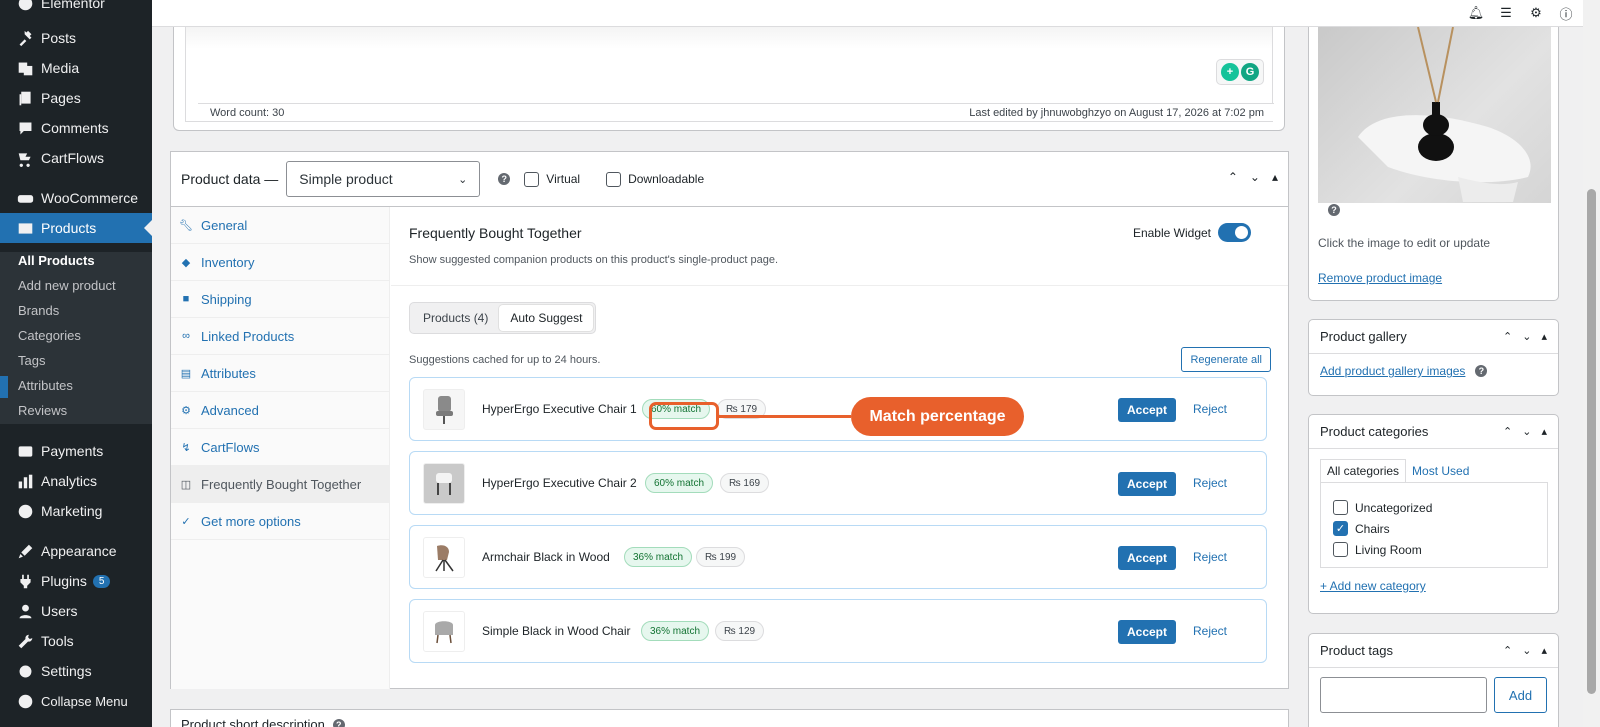  What do you see at coordinates (1363, 471) in the screenshot?
I see `tab-all-categories: All categories` at bounding box center [1363, 471].